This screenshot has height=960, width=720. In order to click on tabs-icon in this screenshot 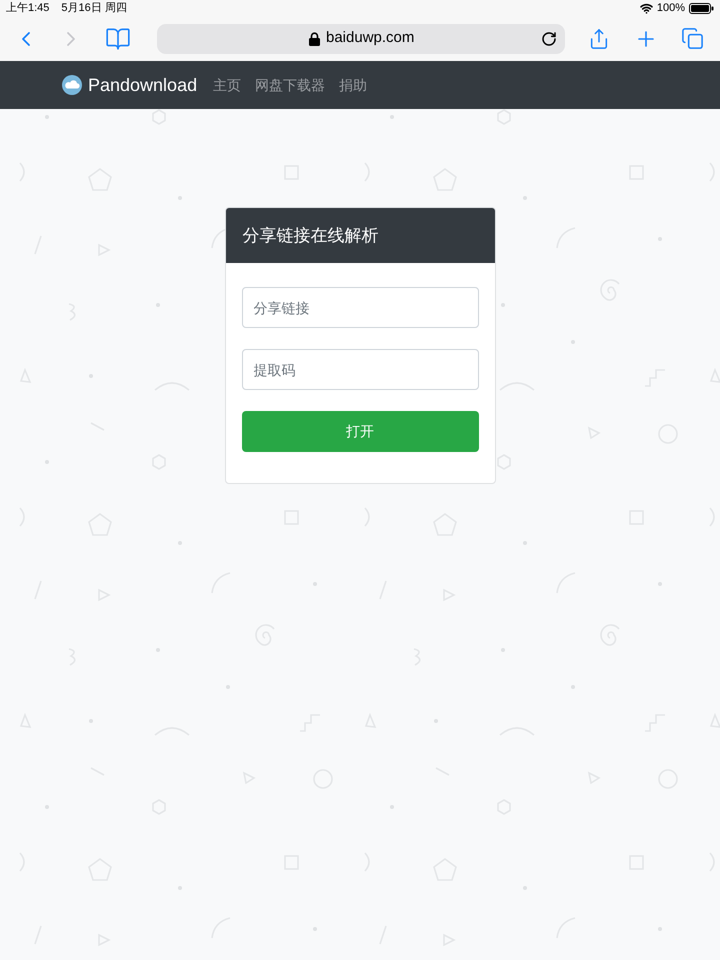, I will do `click(692, 38)`.